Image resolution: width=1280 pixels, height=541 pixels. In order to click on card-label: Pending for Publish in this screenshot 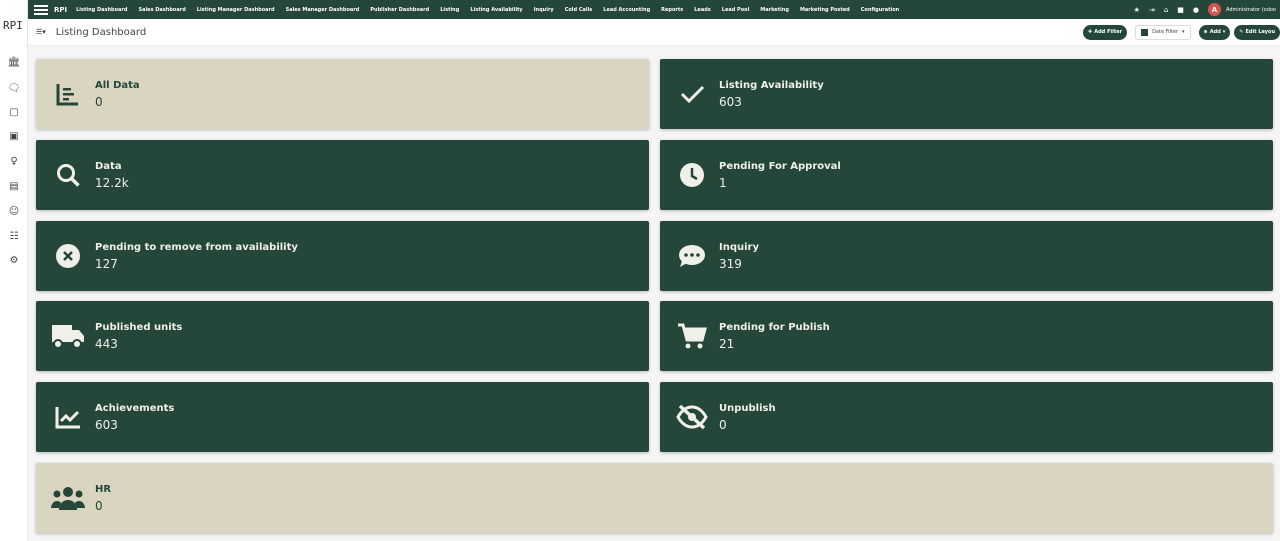, I will do `click(774, 327)`.